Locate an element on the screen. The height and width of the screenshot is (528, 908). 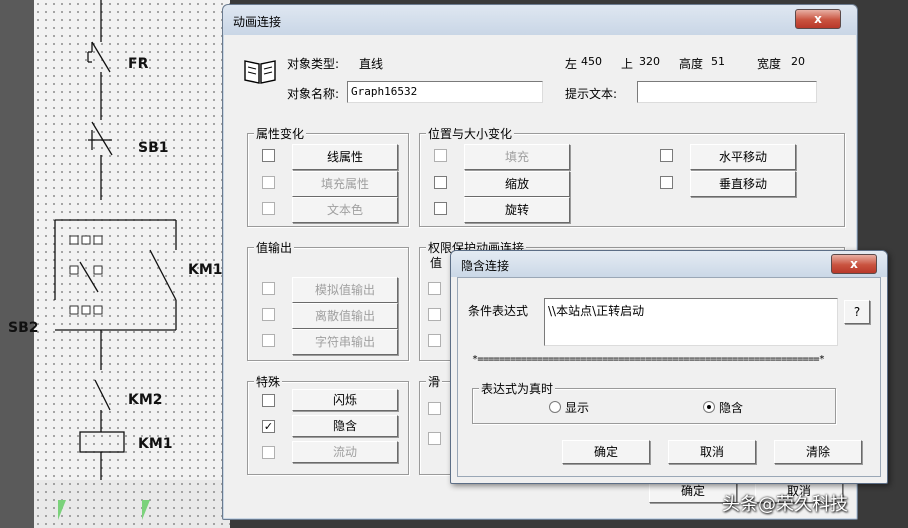
condition-expression-field: \\本站点\正转启动 is located at coordinates (691, 322).